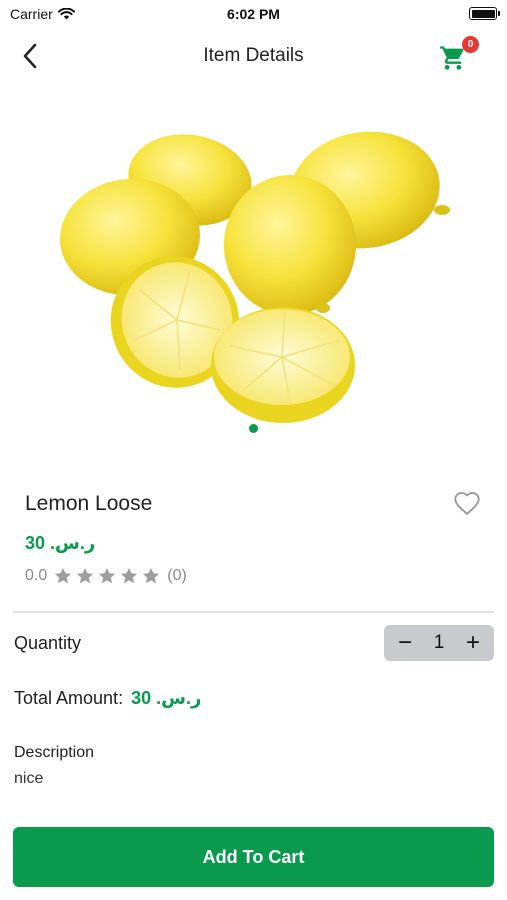 This screenshot has width=507, height=900. What do you see at coordinates (253, 612) in the screenshot?
I see `divider` at bounding box center [253, 612].